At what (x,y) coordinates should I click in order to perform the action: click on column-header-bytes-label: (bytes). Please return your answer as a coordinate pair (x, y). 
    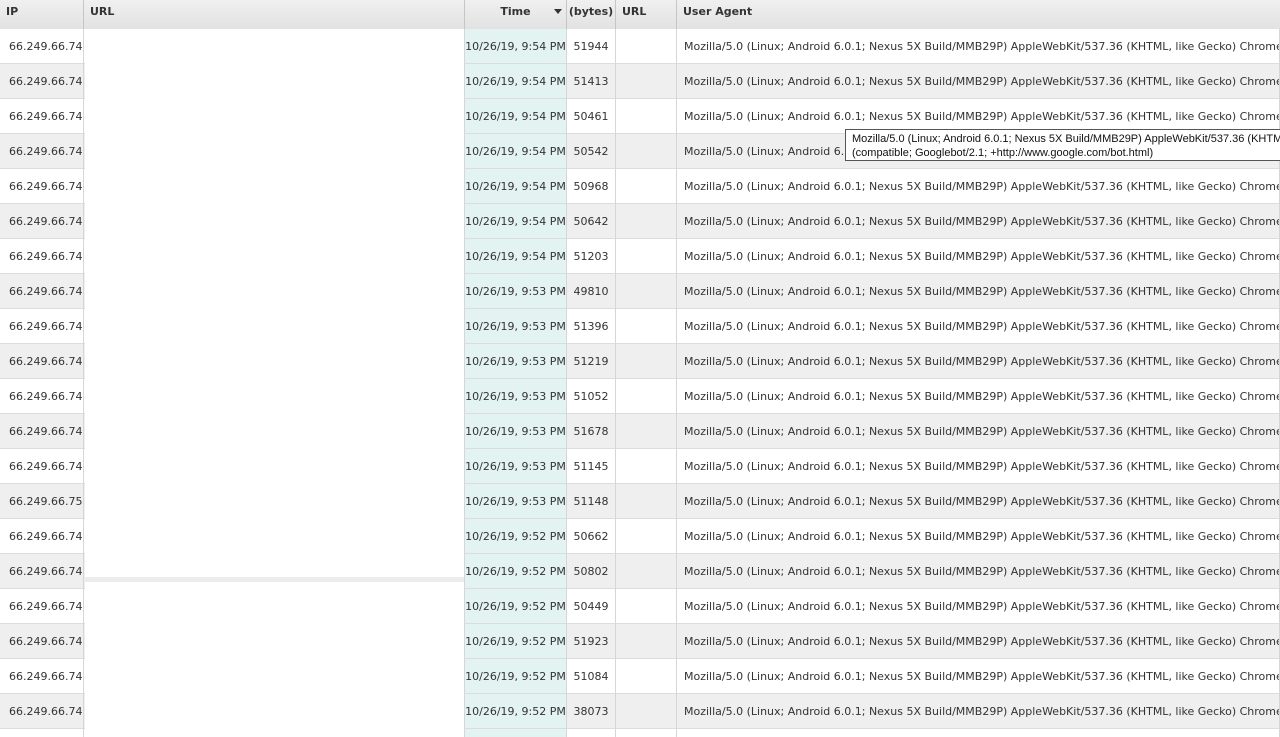
    Looking at the image, I should click on (591, 11).